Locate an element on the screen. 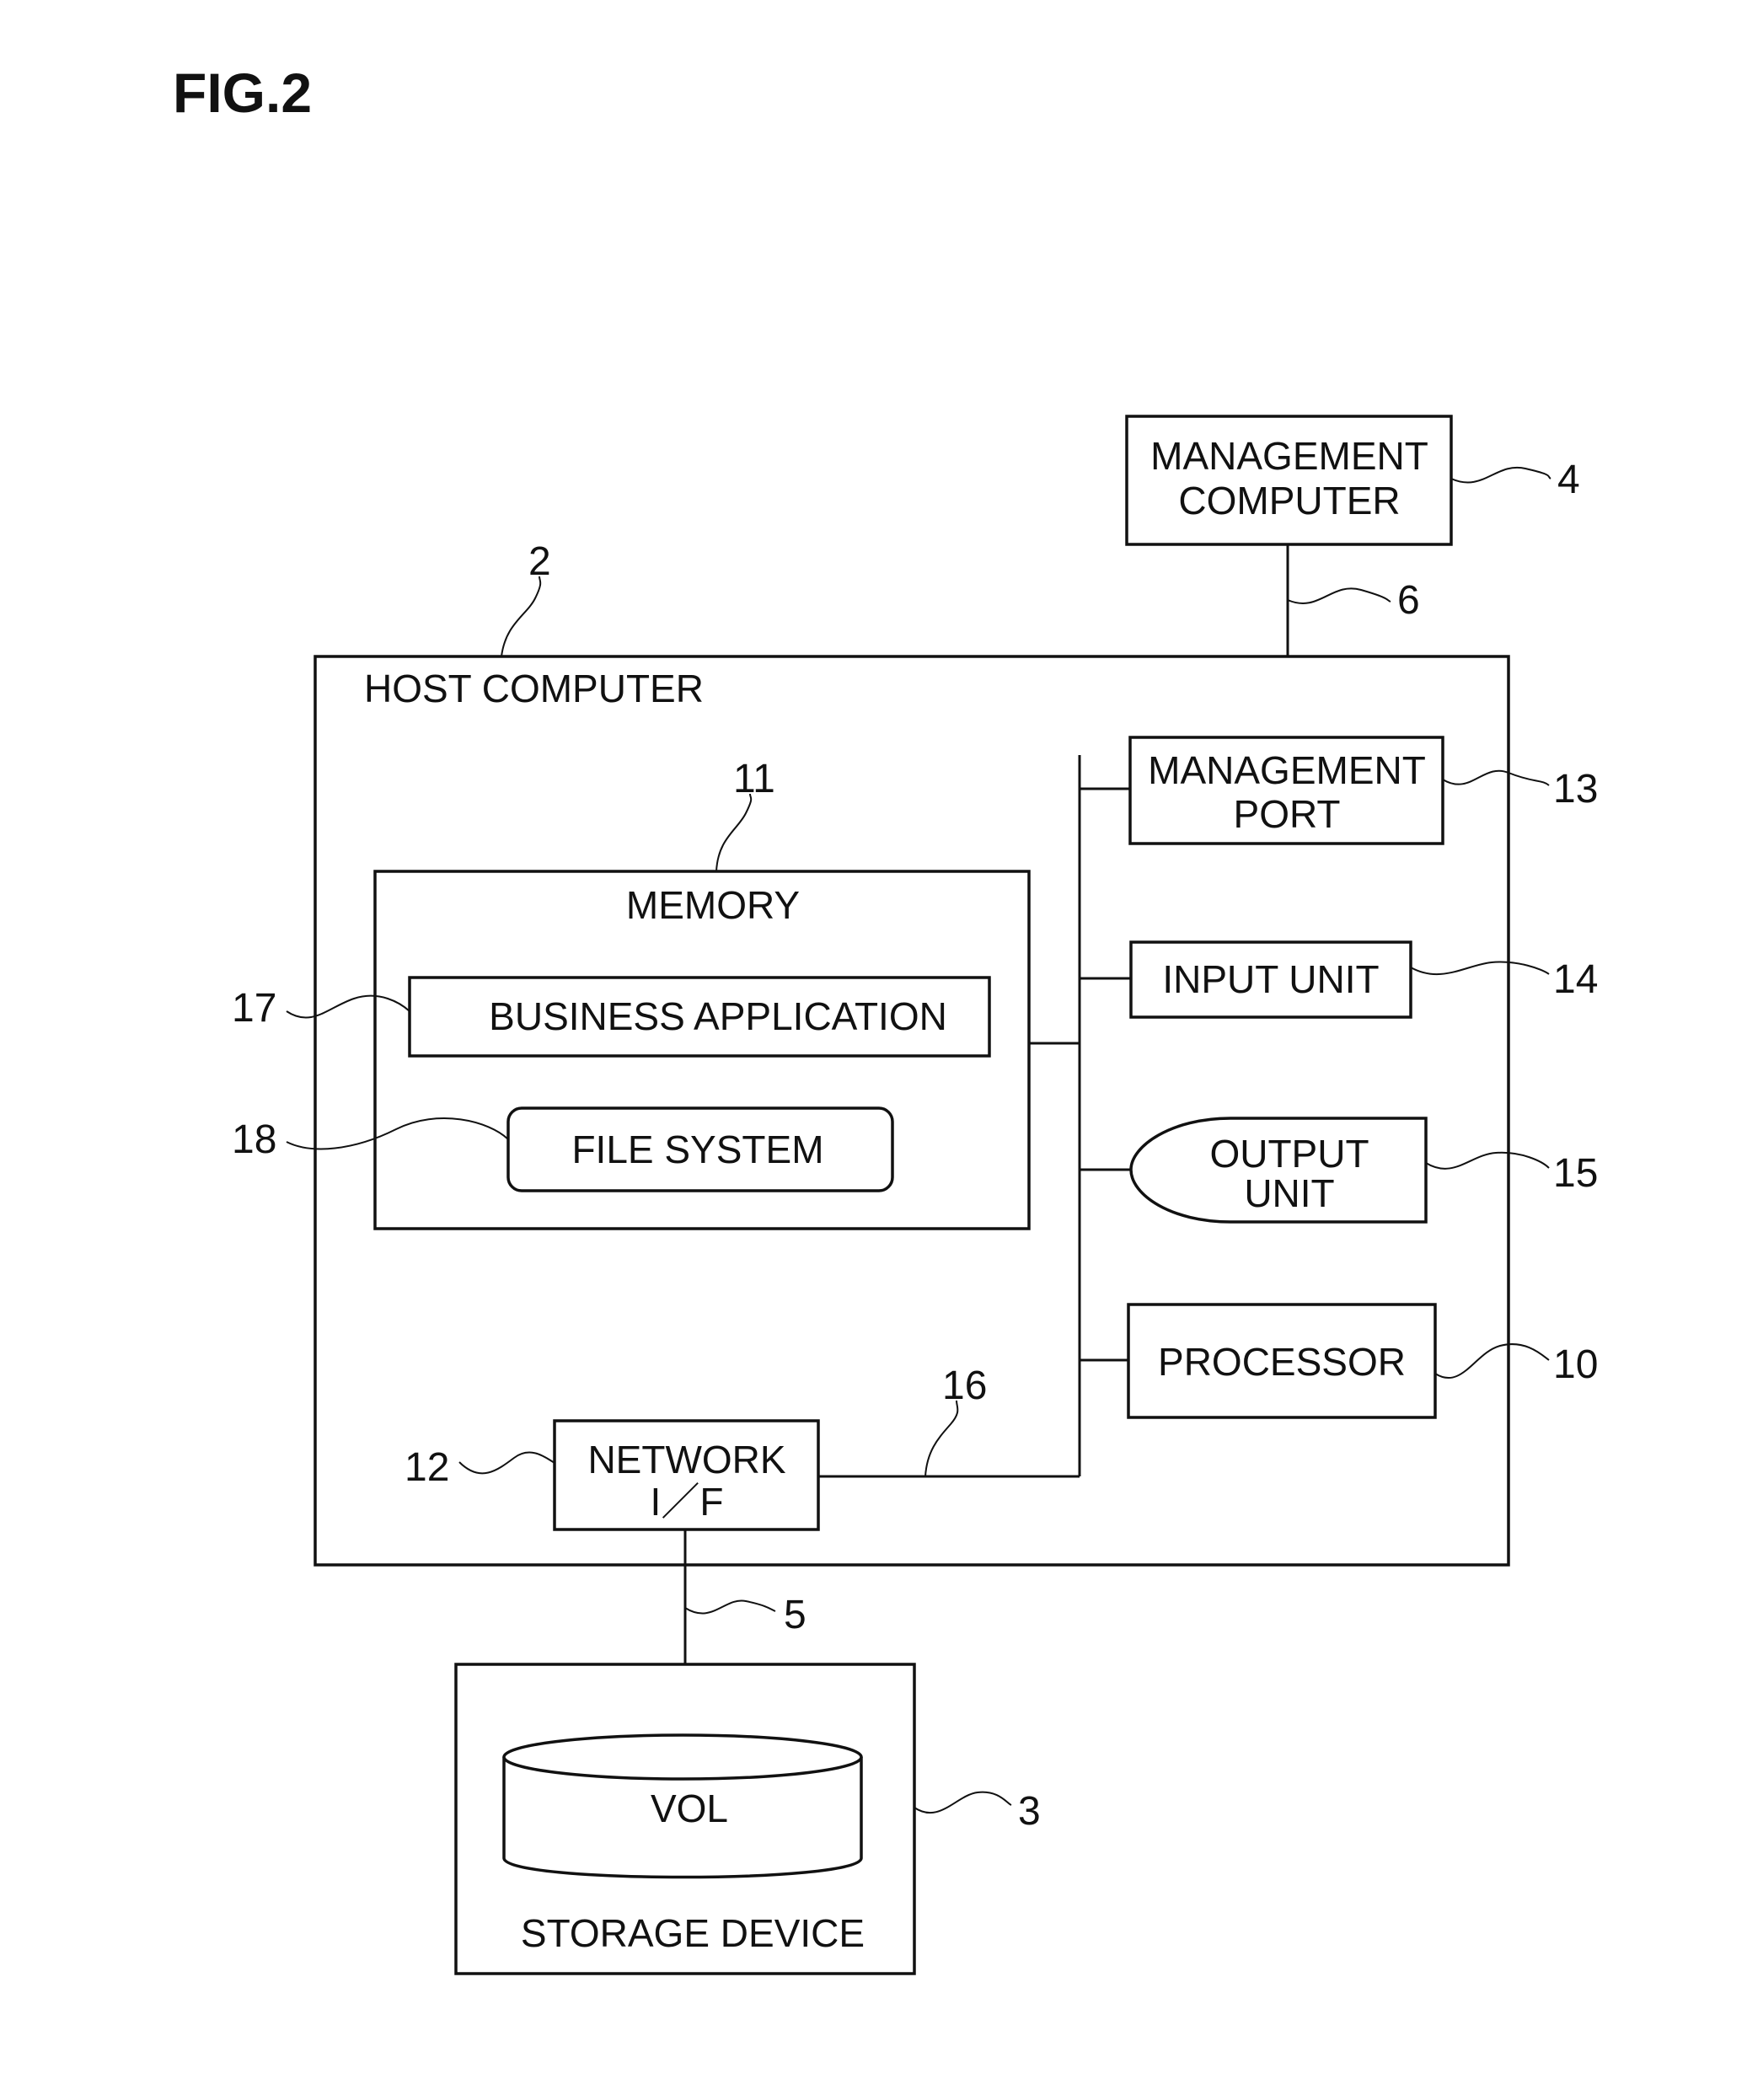  processor-node: PROCESSOR 10 is located at coordinates (1362, 1361).